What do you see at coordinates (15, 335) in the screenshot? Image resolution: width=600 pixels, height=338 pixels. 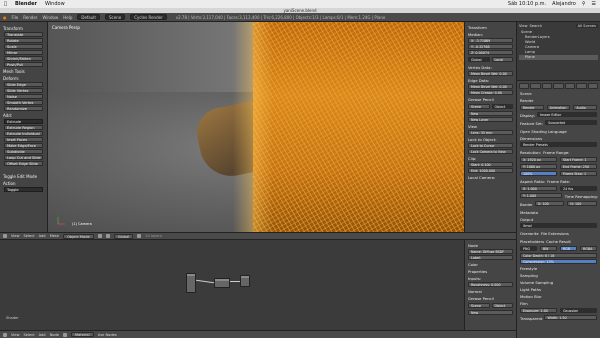 I see `node-view-menu: View` at bounding box center [15, 335].